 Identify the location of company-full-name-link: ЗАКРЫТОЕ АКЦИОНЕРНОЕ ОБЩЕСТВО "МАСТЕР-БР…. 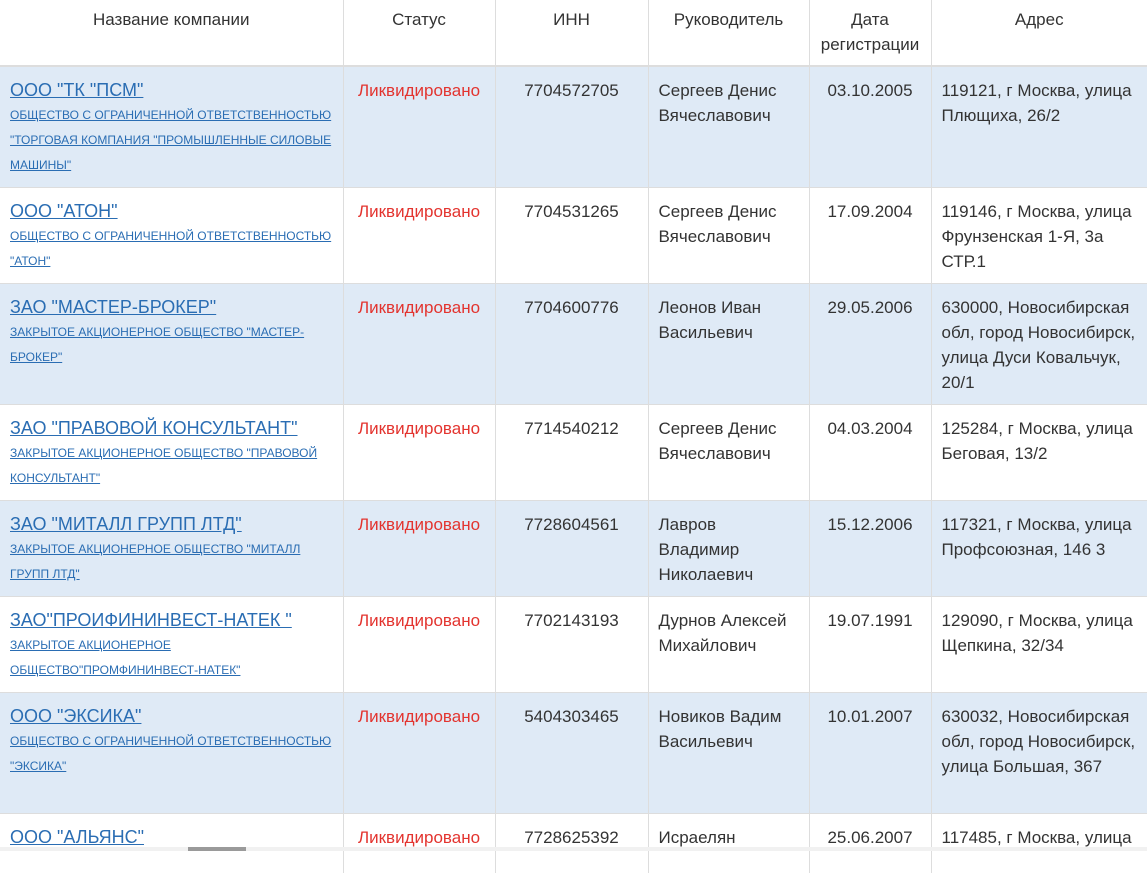
(173, 345).